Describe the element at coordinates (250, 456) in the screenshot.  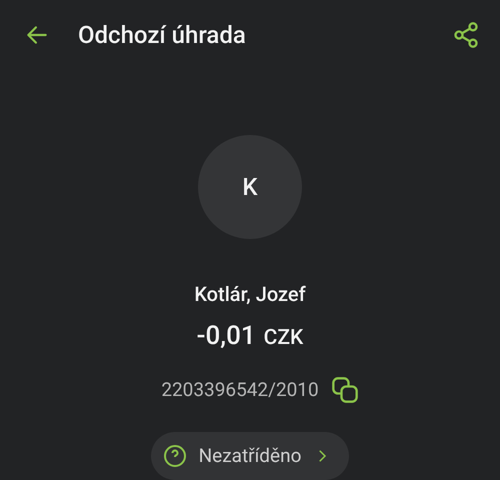
I see `category-chip: Nezatříděno` at that location.